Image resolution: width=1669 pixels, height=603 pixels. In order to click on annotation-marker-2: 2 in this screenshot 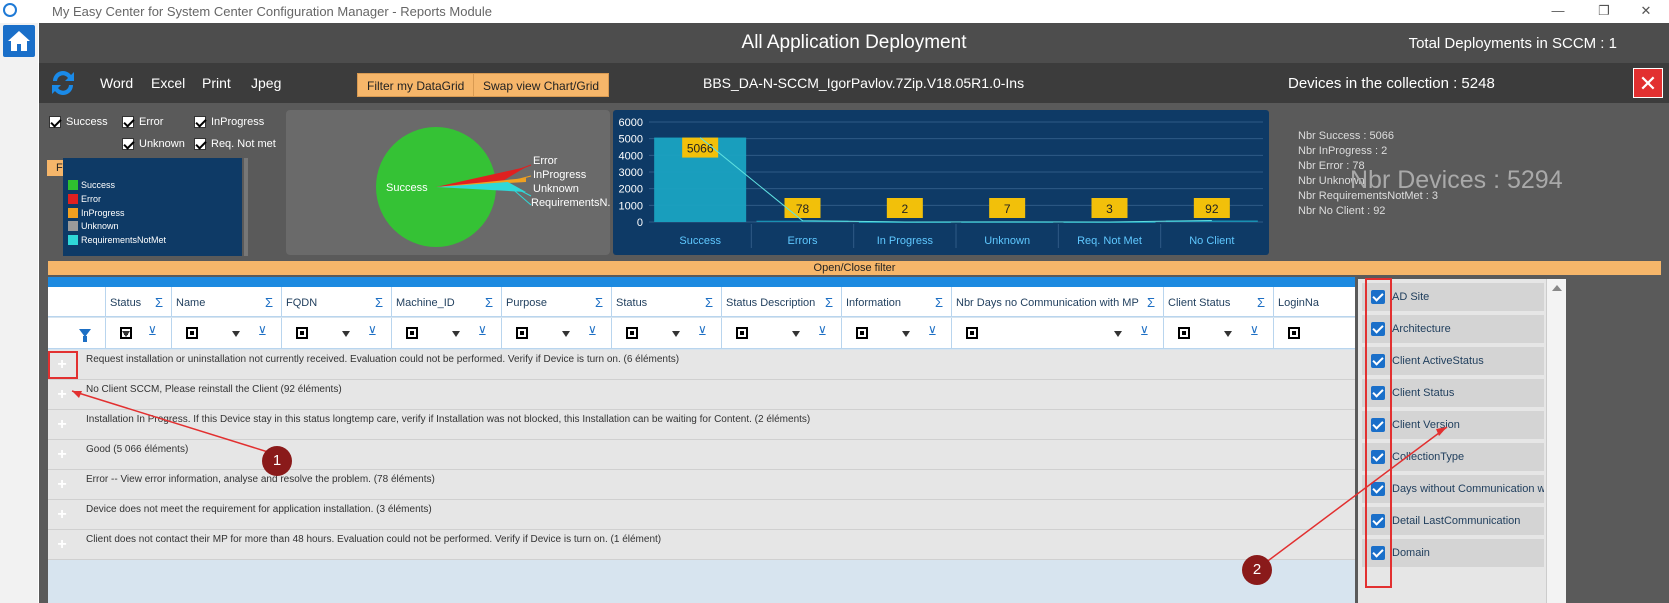, I will do `click(1257, 570)`.